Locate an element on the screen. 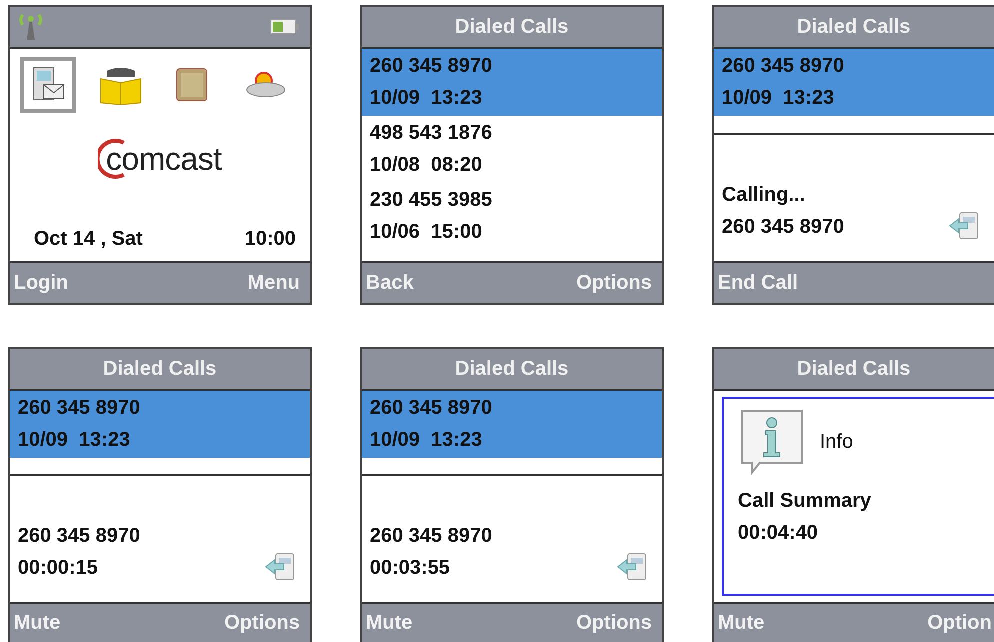 Image resolution: width=994 pixels, height=642 pixels. time-label: 10:00 is located at coordinates (270, 239).